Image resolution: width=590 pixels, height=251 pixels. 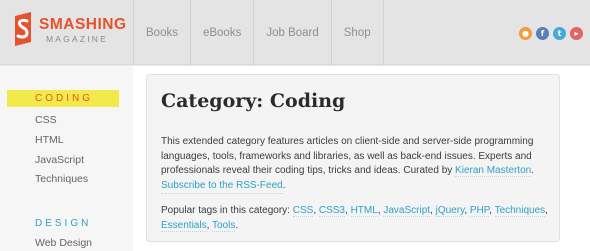 What do you see at coordinates (77, 39) in the screenshot?
I see `logo-subtitle: MAGAZINE` at bounding box center [77, 39].